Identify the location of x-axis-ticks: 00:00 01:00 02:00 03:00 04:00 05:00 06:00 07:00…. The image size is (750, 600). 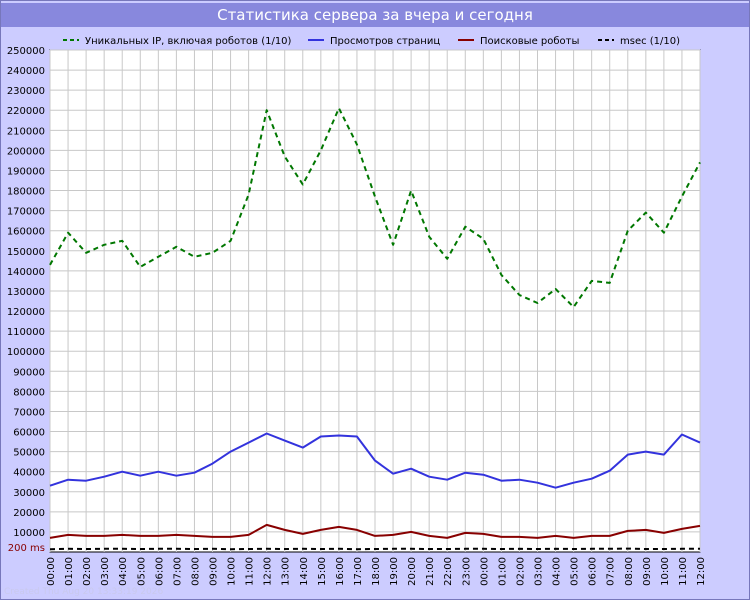
(376, 571).